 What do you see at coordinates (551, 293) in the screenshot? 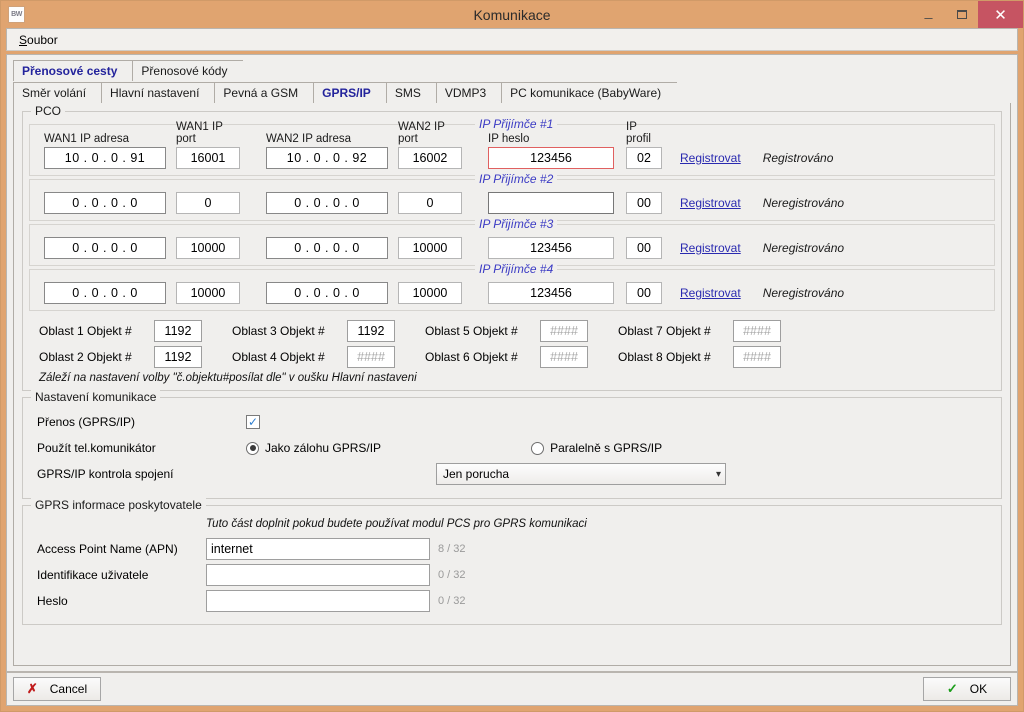
I see `ip-password-input-4: 123456` at bounding box center [551, 293].